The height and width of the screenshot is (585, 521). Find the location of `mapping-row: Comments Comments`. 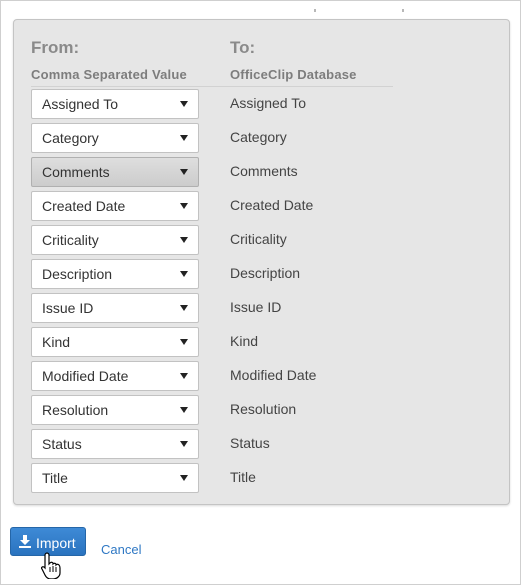

mapping-row: Comments Comments is located at coordinates (261, 172).